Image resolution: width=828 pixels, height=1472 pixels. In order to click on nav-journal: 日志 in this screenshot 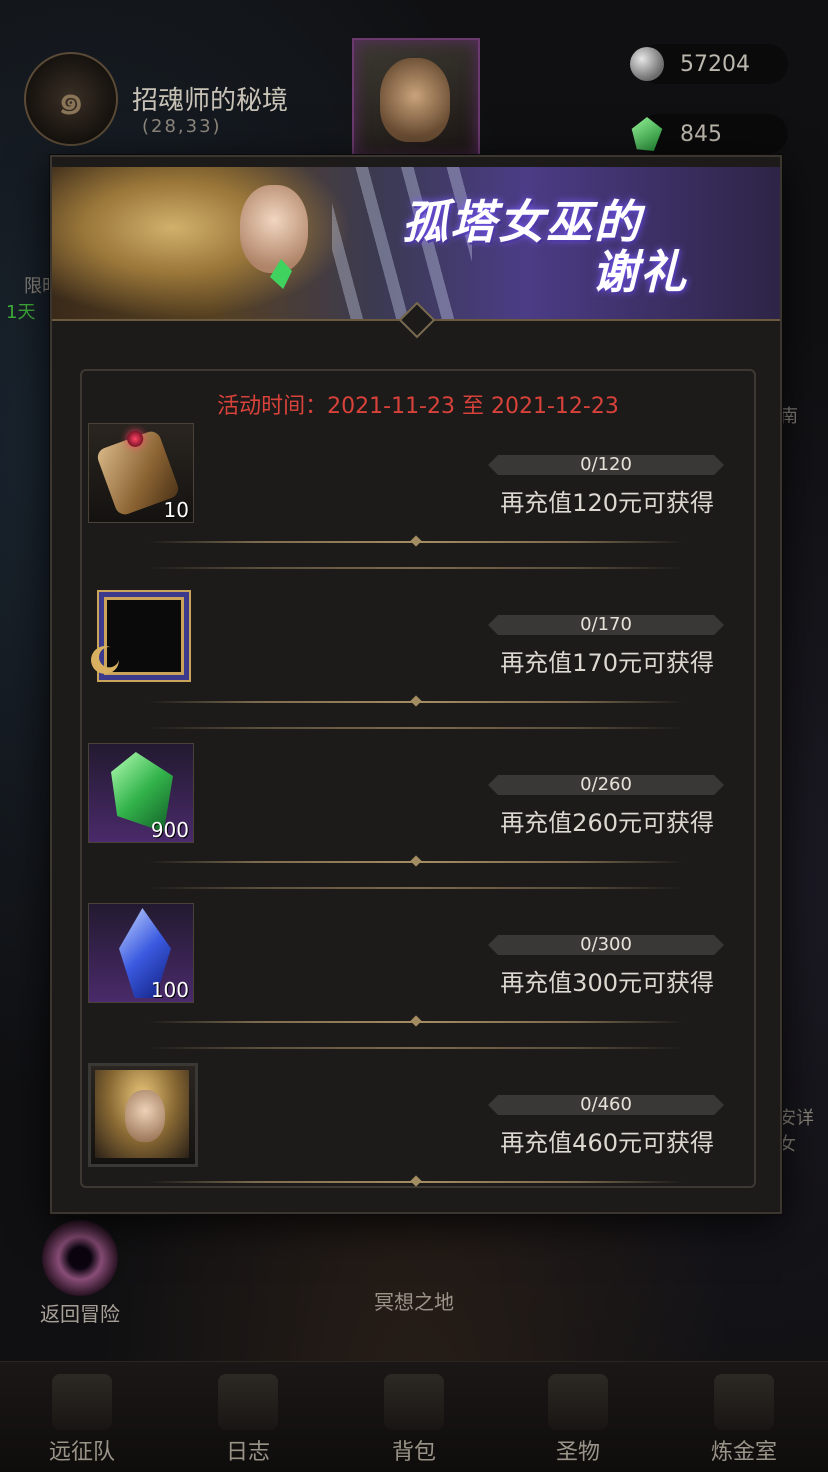, I will do `click(248, 1420)`.